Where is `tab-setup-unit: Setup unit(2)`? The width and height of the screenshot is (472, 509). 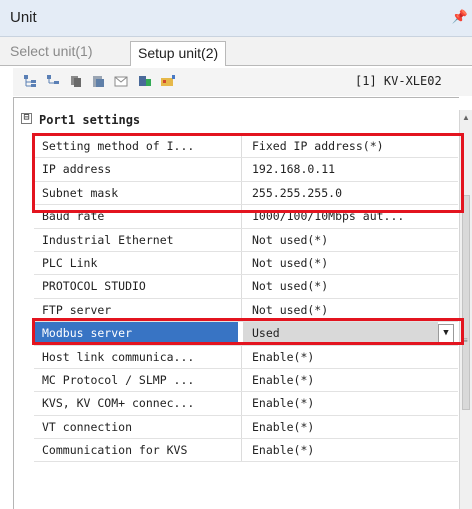 tab-setup-unit: Setup unit(2) is located at coordinates (178, 53).